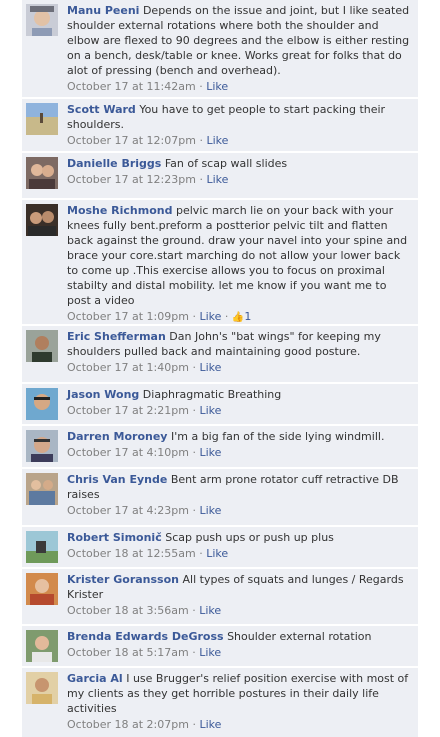  I want to click on comment-meta: October 17 at 1:09pm · Like · 👍1, so click(159, 316).